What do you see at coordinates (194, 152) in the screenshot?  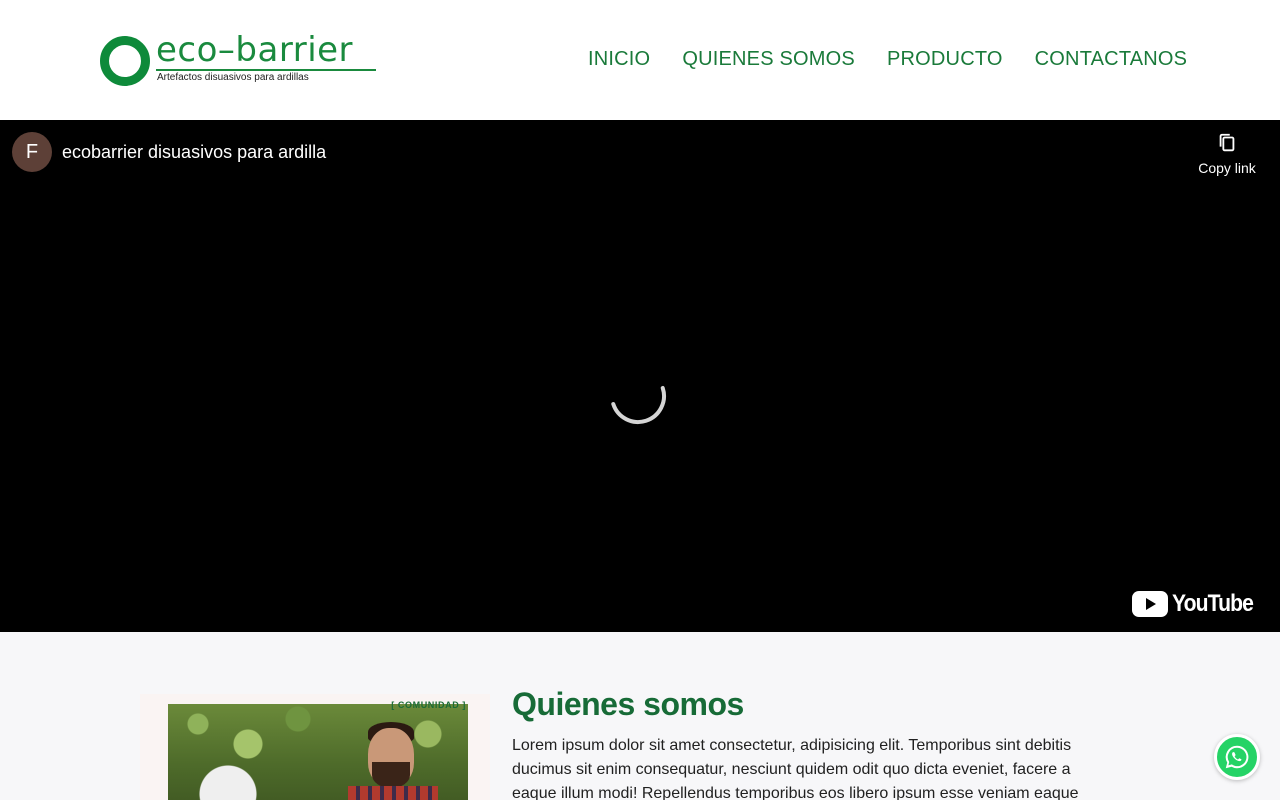 I see `video-title: ecobarrier disuasivos para ardilla` at bounding box center [194, 152].